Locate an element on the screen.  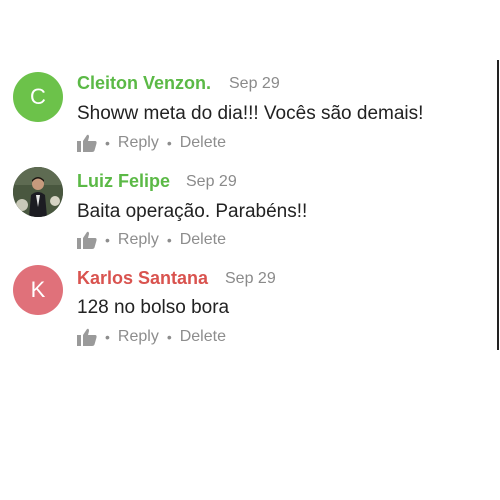
comment-author: Karlos Santana is located at coordinates (142, 278).